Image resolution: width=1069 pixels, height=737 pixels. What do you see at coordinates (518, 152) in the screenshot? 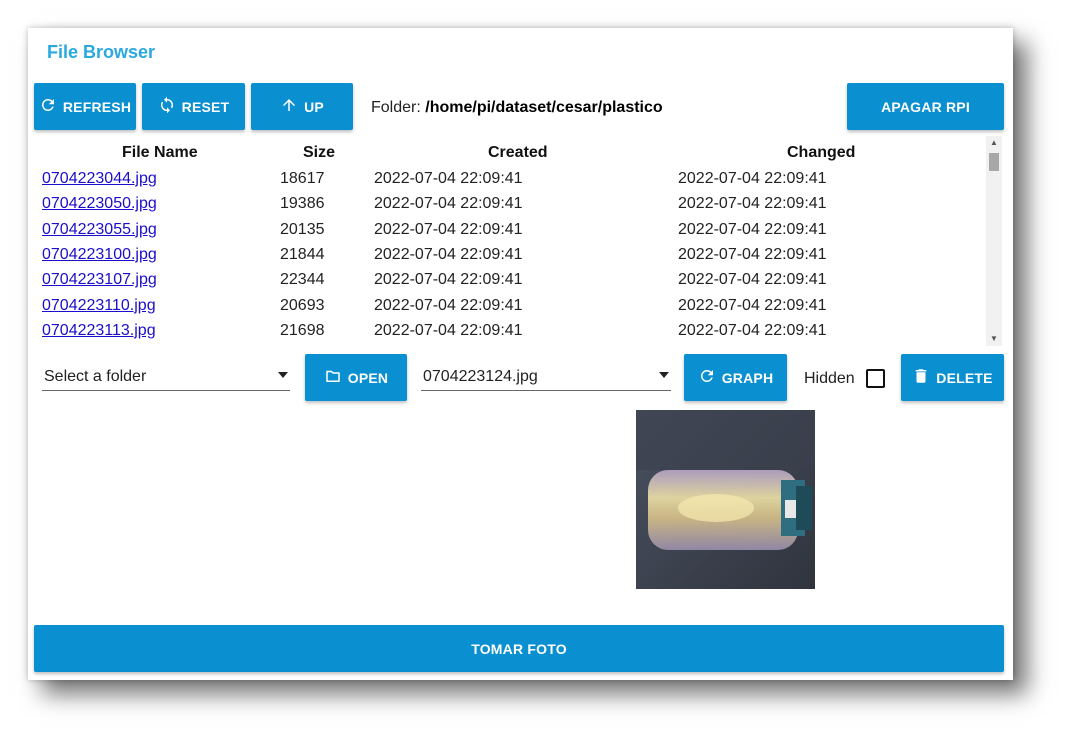
I see `header-created: Created` at bounding box center [518, 152].